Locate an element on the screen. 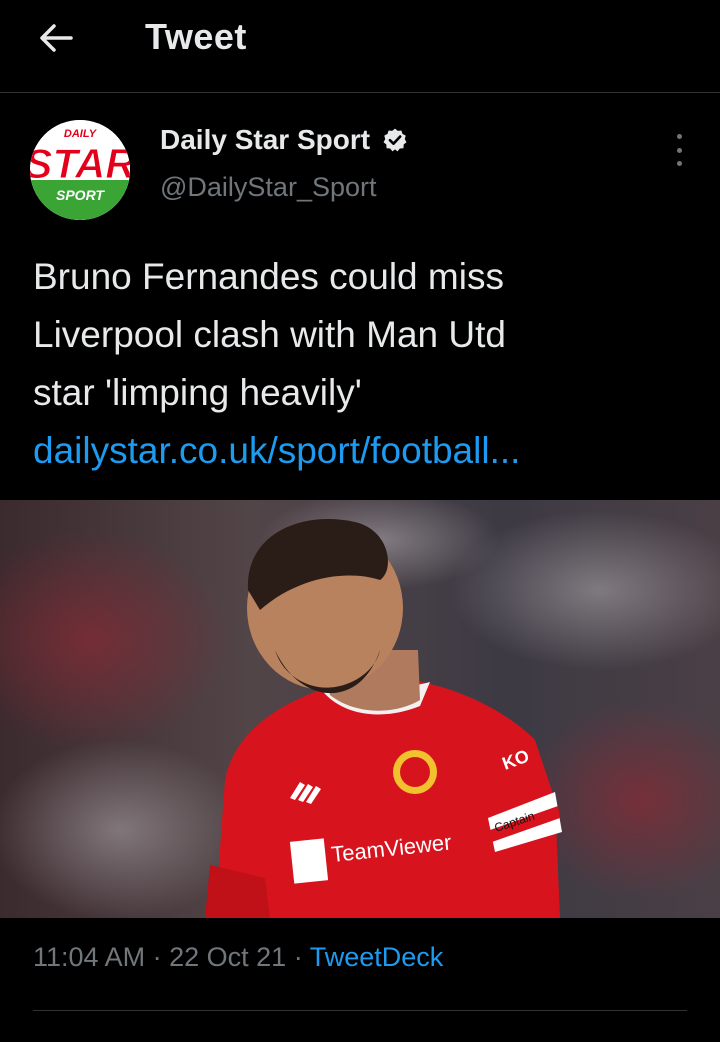 Image resolution: width=720 pixels, height=1042 pixels. tweet-meta: 11:04 AM · 22 Oct 21 · TweetDeck is located at coordinates (238, 957).